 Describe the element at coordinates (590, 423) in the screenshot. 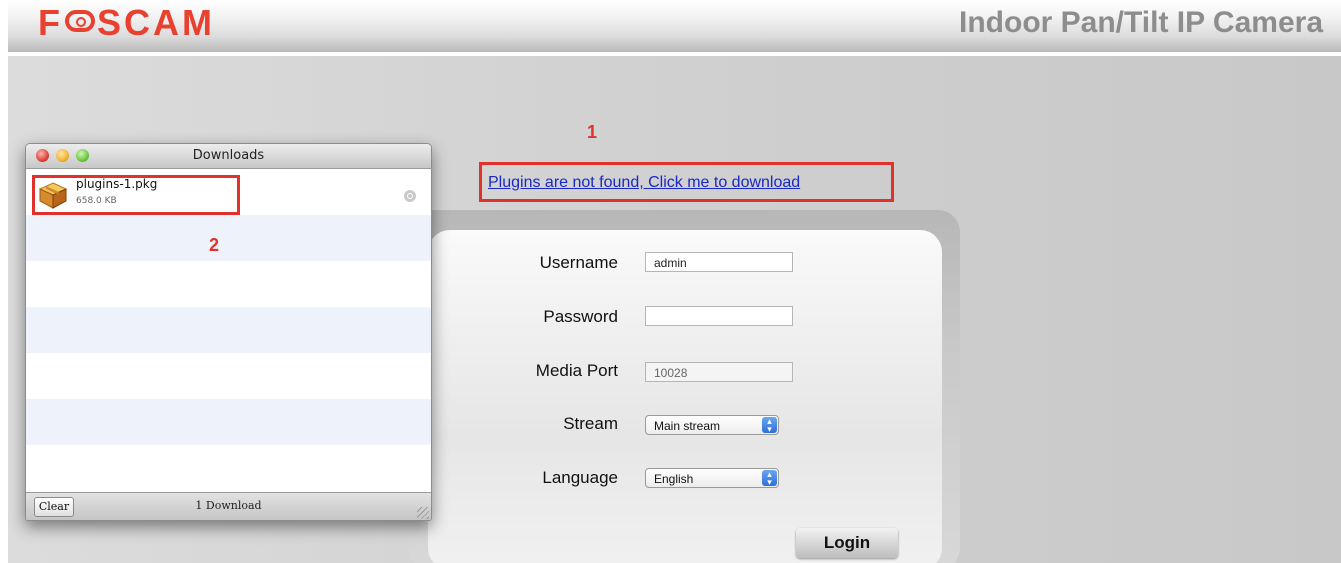

I see `stream-label: Stream` at that location.